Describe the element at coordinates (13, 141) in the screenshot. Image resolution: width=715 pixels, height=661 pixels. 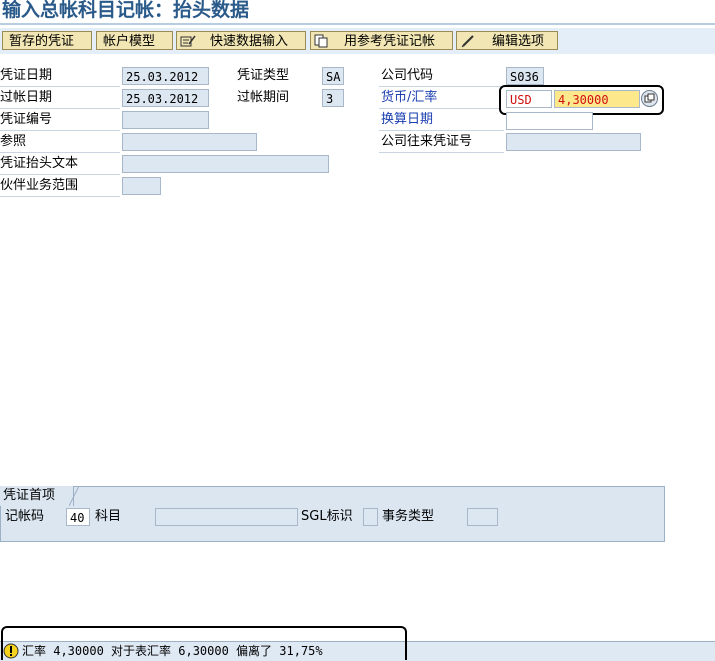
I see `reference-label: 参照` at that location.